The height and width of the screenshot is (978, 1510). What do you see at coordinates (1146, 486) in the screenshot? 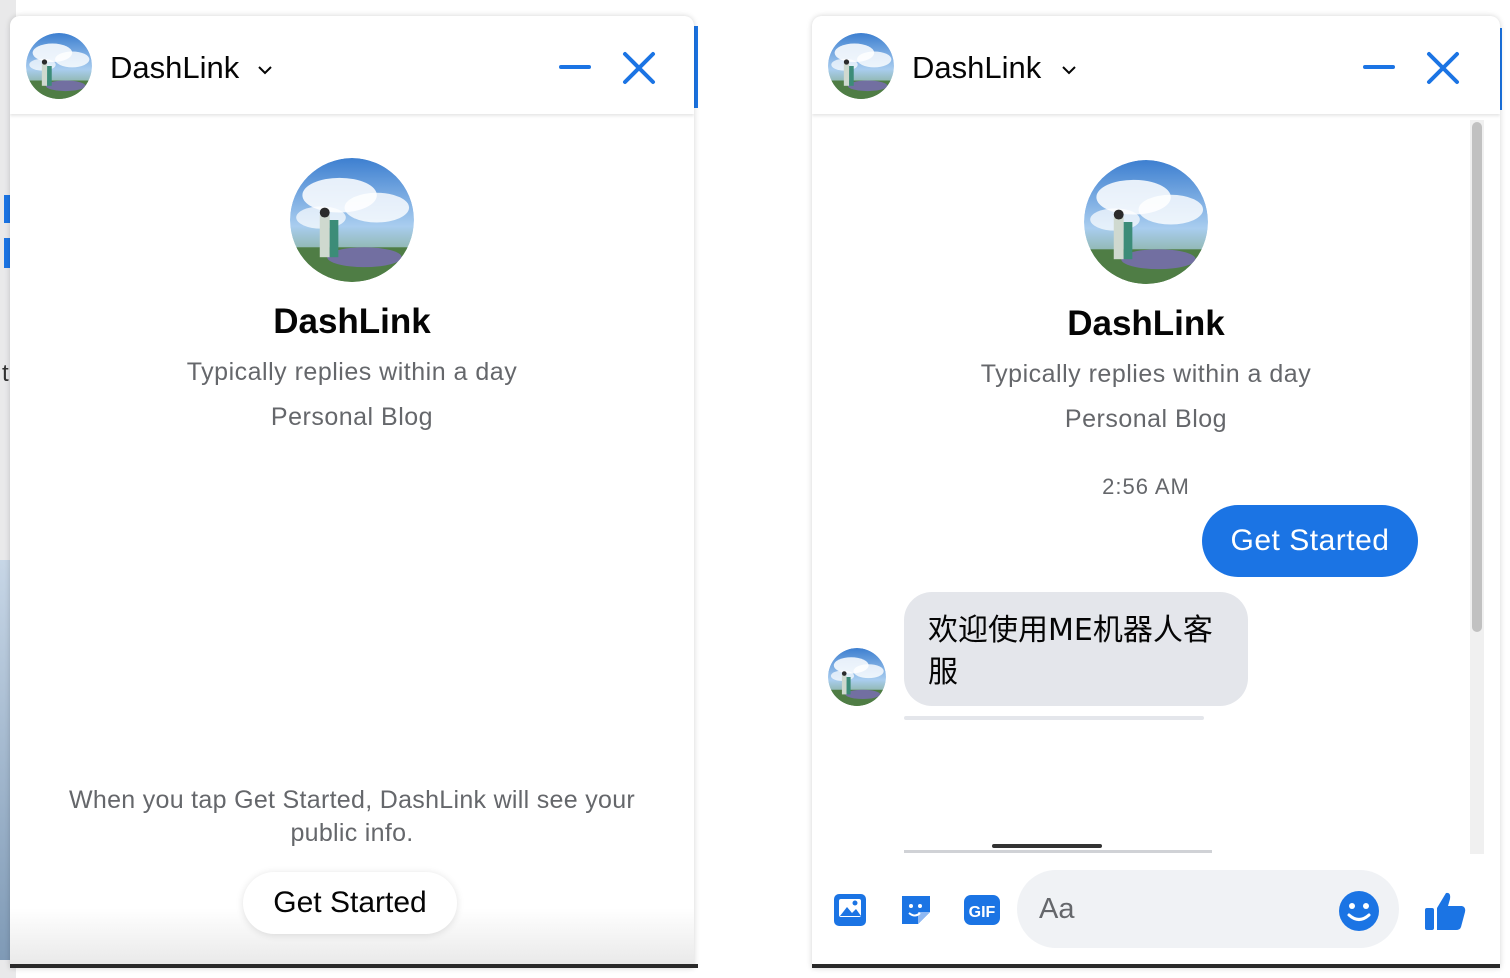
I see `message-timestamp: 2:56 AM` at bounding box center [1146, 486].